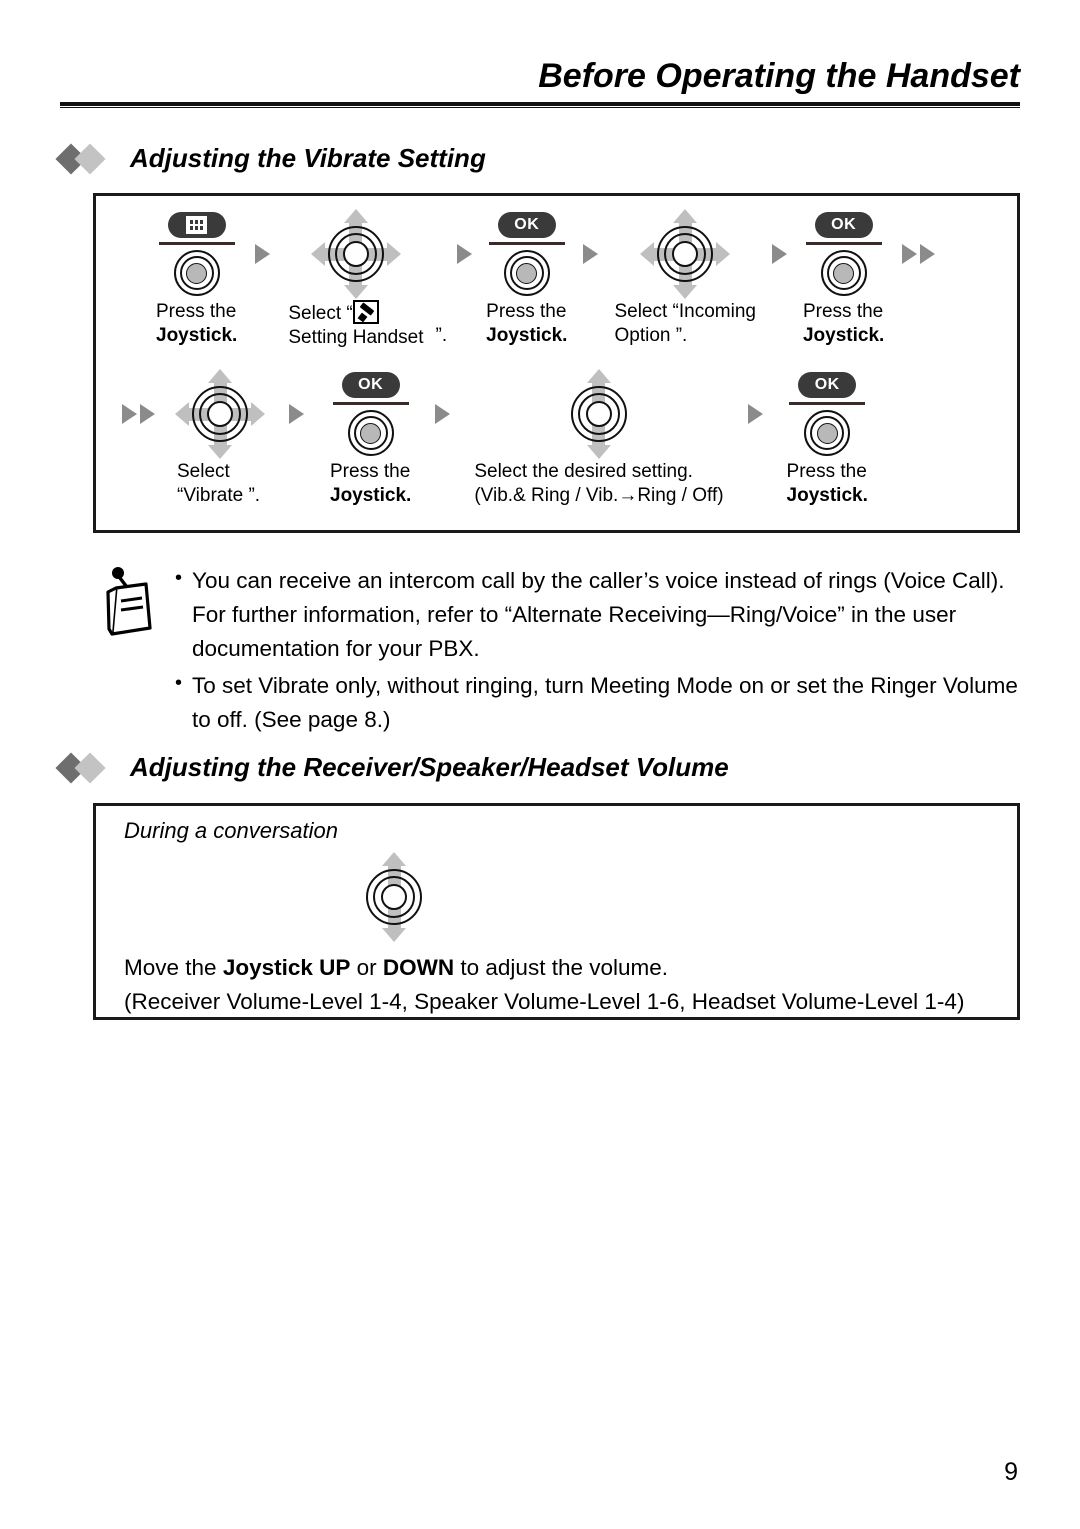 The width and height of the screenshot is (1080, 1529). I want to click on instruction-post: to adjust the volume., so click(561, 967).